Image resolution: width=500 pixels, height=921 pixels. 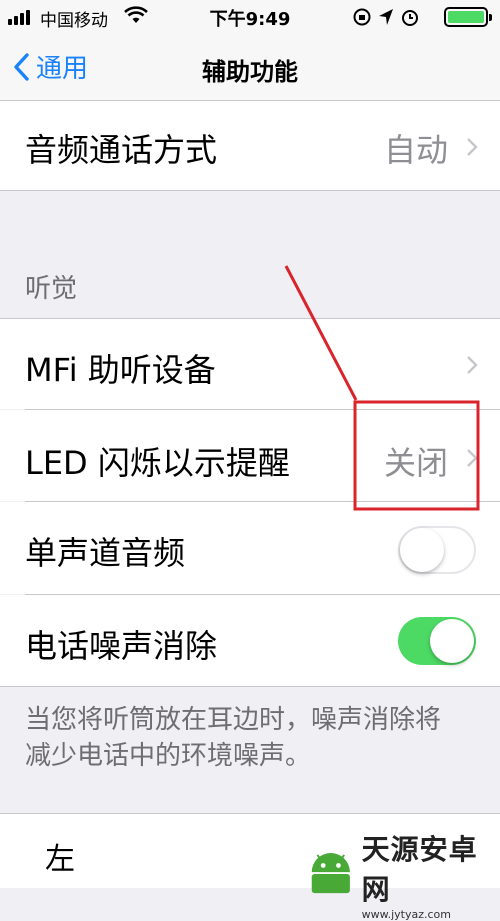 I want to click on annotation-overlay, so click(x=382, y=388).